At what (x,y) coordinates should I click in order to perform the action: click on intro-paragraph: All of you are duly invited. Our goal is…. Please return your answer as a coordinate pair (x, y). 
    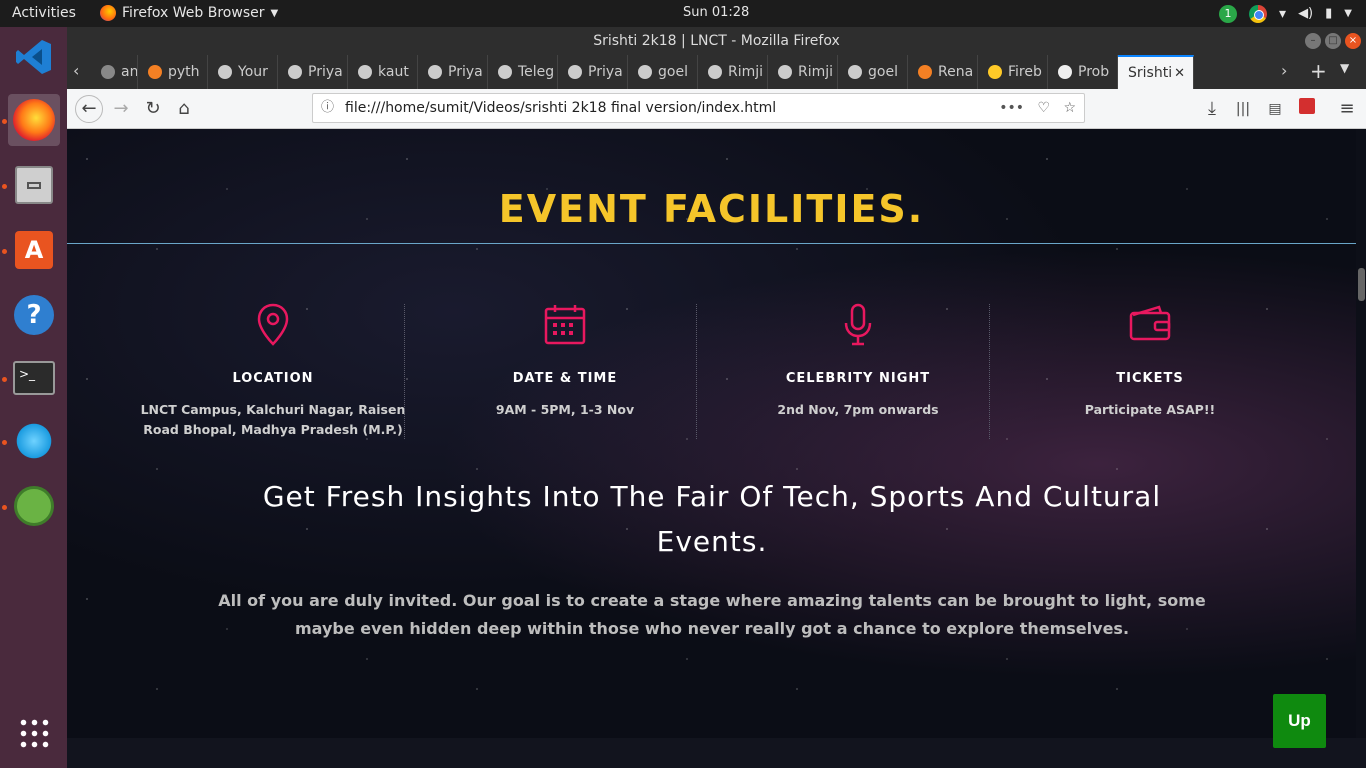
    Looking at the image, I should click on (712, 614).